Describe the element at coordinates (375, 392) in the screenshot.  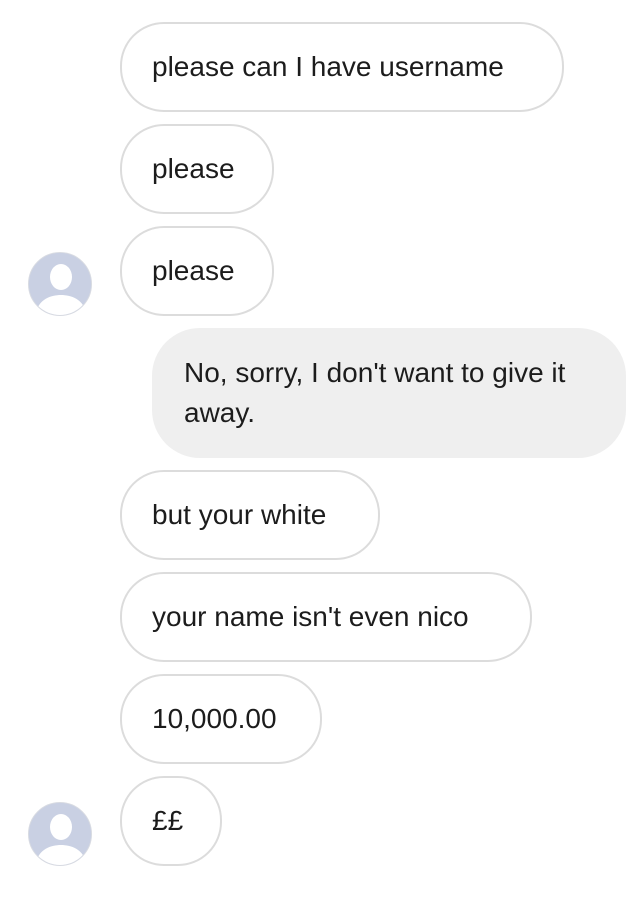
I see `message-text: No, sorry, I don't want to give it away.` at that location.